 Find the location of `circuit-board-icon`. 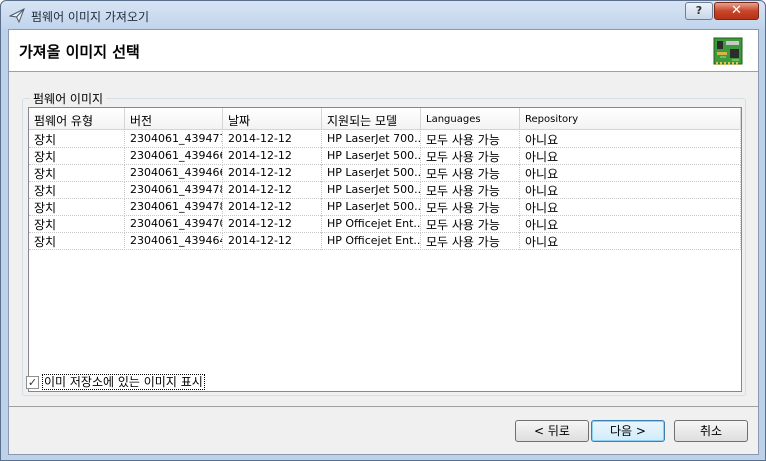

circuit-board-icon is located at coordinates (728, 51).